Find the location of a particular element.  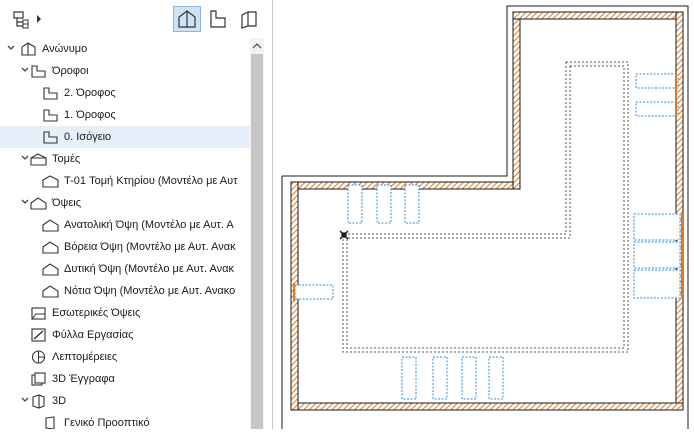

tree-row-label: Όροφοι is located at coordinates (70, 71).